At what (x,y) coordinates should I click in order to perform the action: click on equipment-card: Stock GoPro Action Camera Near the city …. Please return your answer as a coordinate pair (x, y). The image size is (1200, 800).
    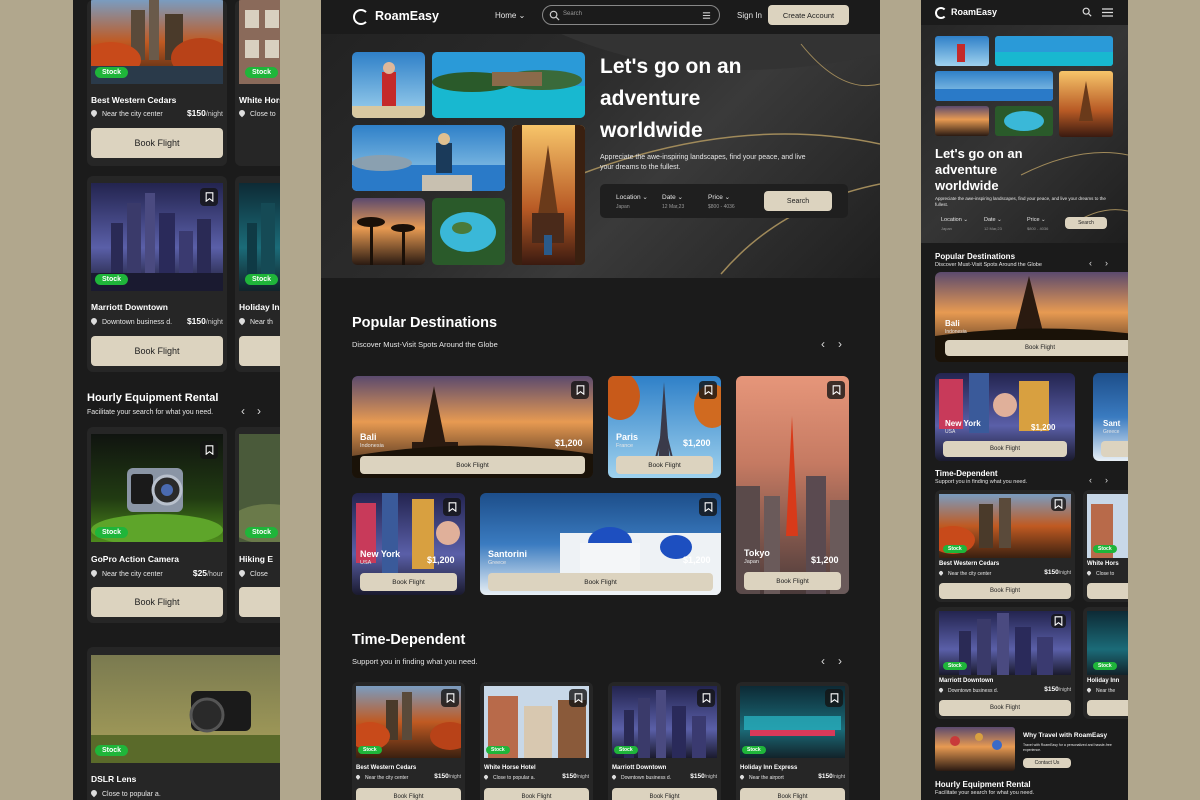
    Looking at the image, I should click on (157, 525).